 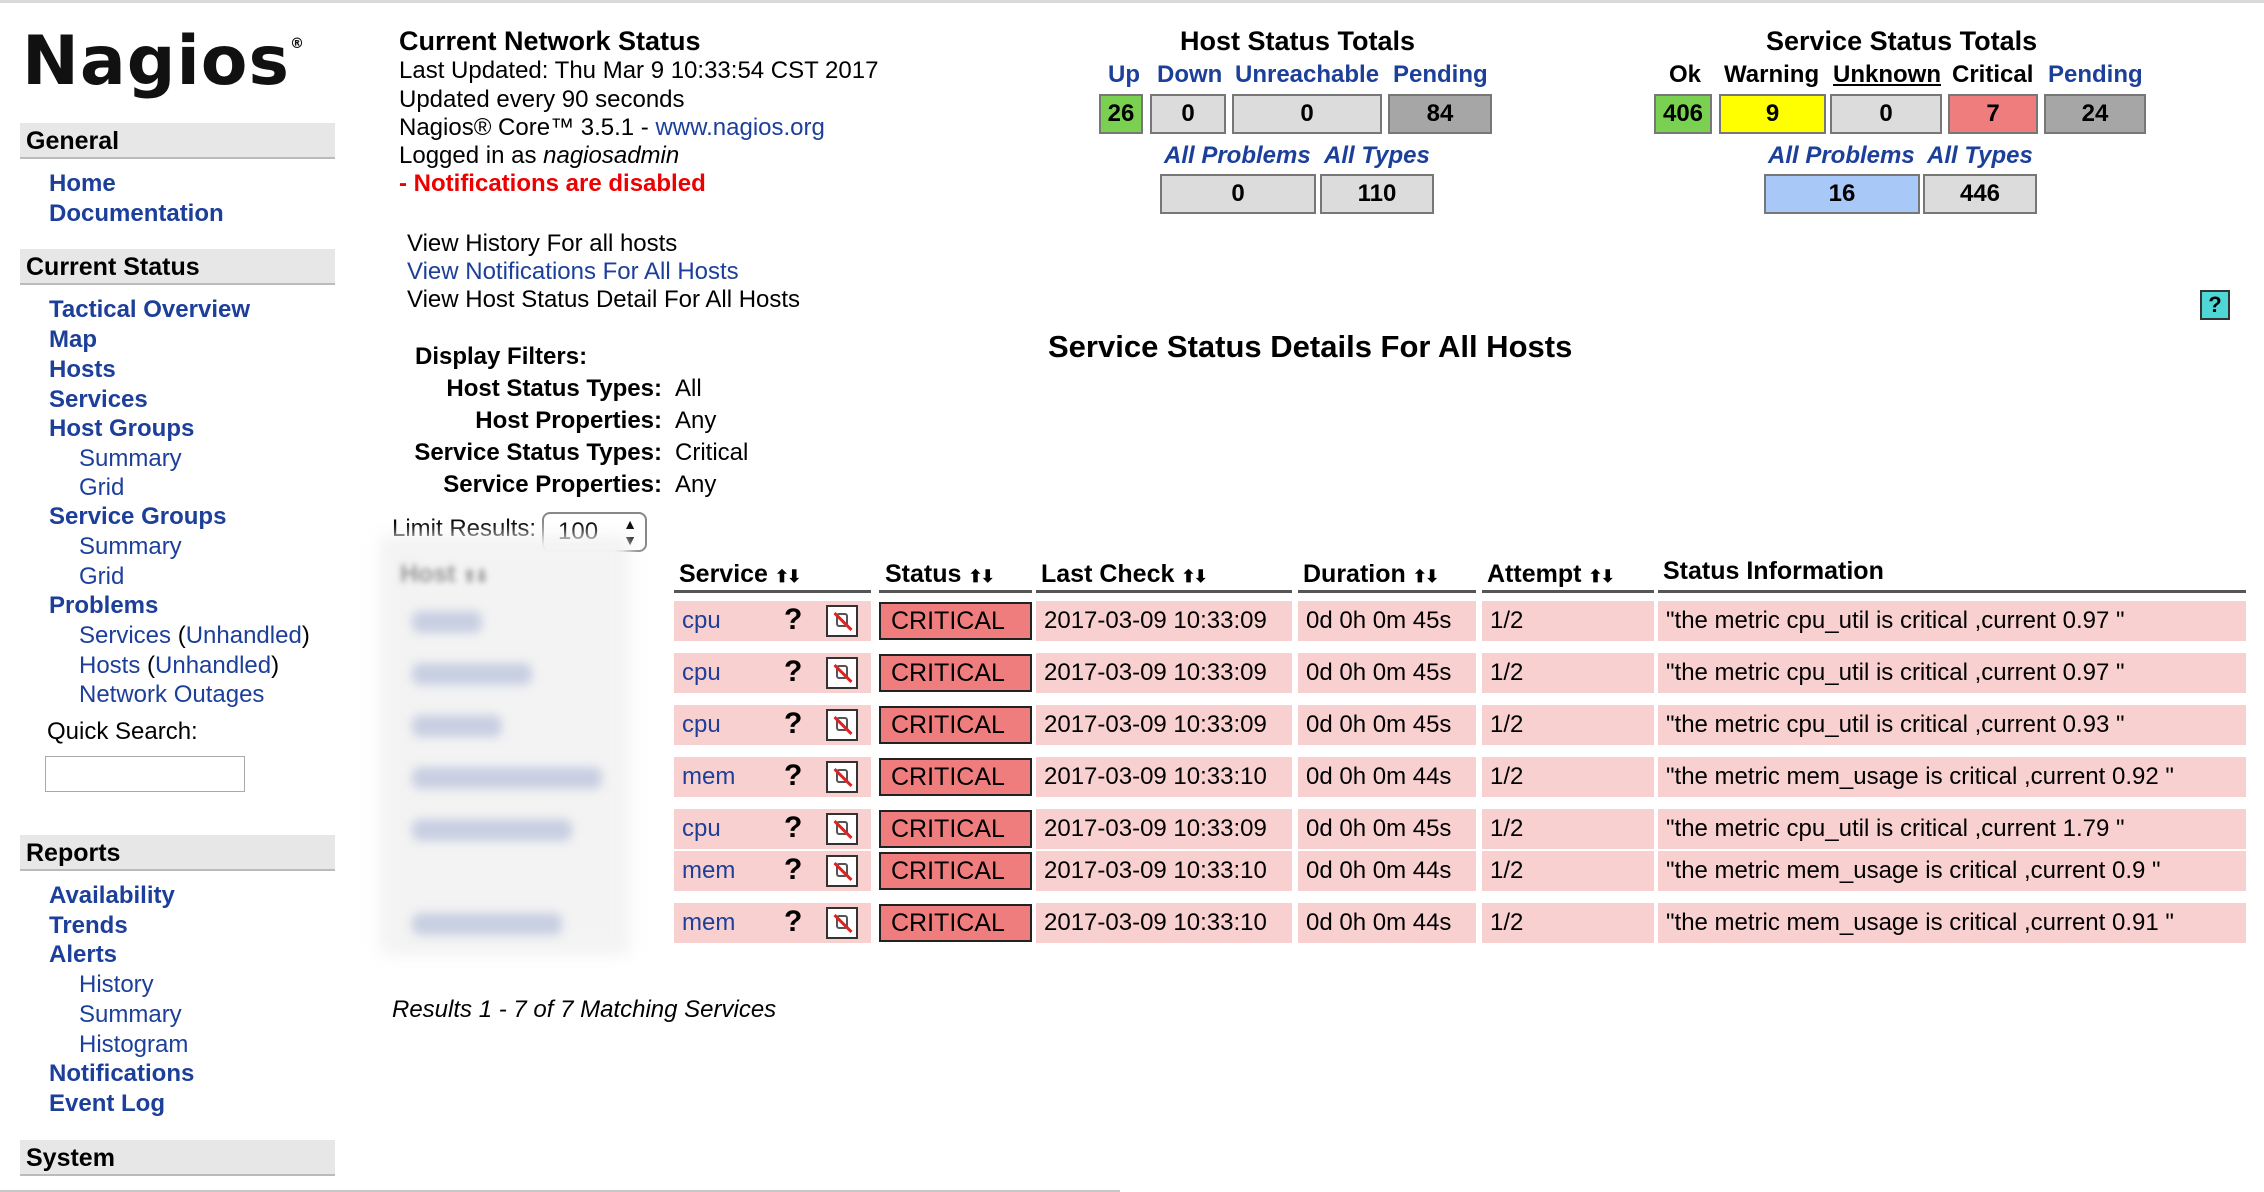 What do you see at coordinates (136, 214) in the screenshot?
I see `nav-documentation: Documentation` at bounding box center [136, 214].